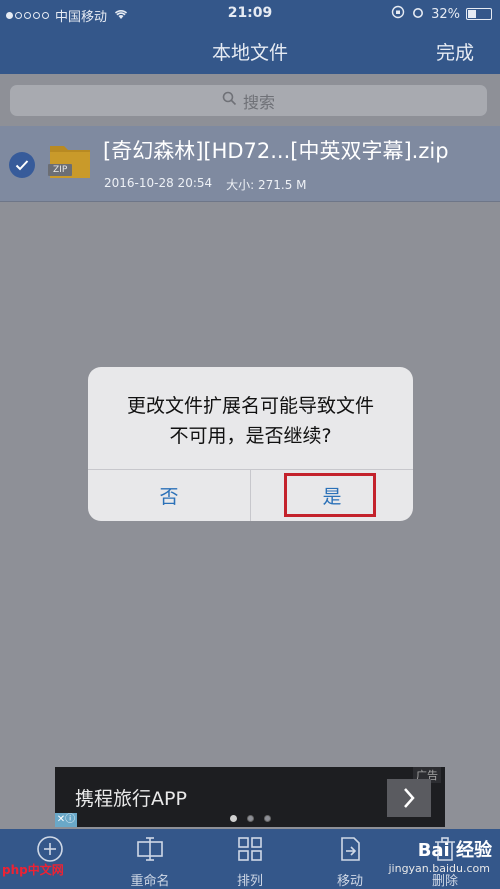  I want to click on search-area: 搜索, so click(250, 100).